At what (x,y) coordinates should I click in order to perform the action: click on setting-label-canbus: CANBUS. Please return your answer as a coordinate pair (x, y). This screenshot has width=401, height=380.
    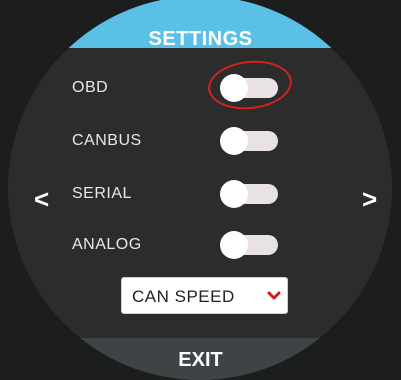
    Looking at the image, I should click on (107, 140).